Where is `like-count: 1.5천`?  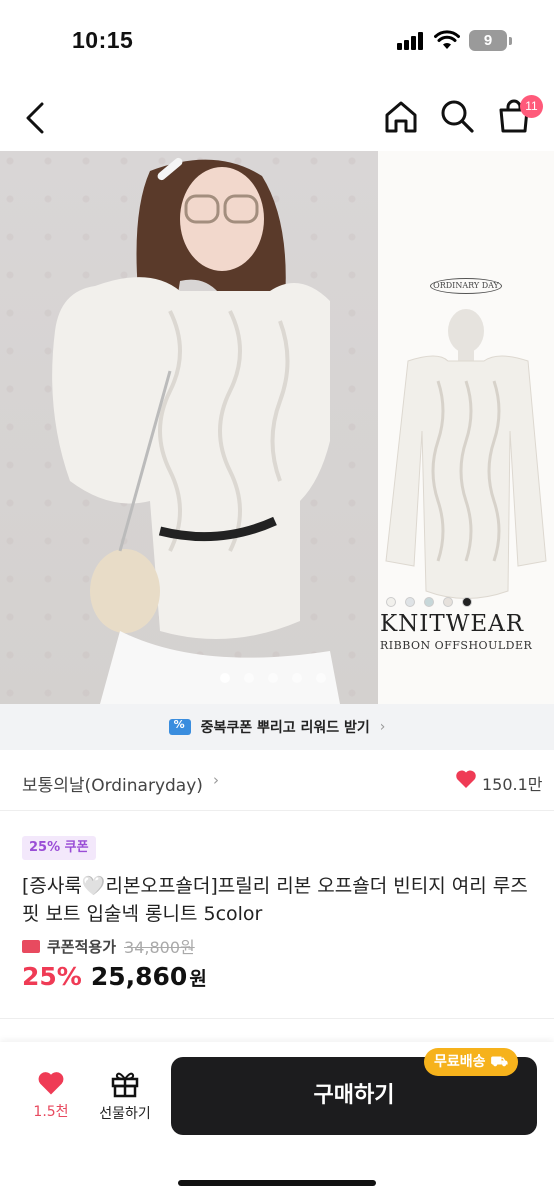
like-count: 1.5천 is located at coordinates (51, 1112).